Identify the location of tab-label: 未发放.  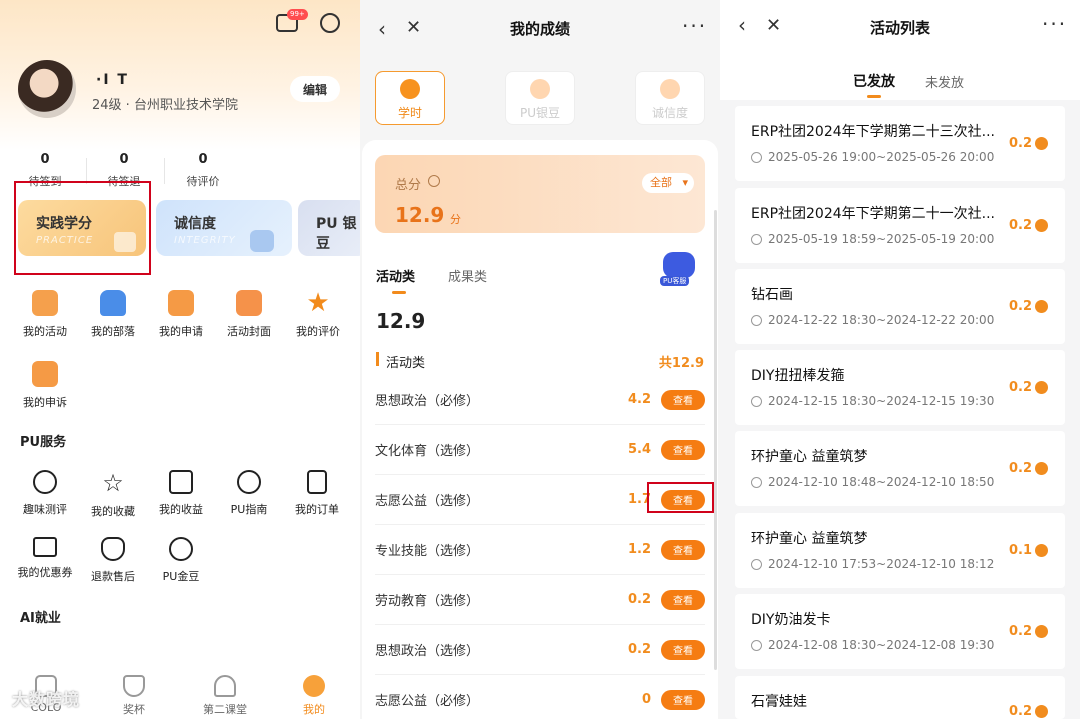
(945, 83).